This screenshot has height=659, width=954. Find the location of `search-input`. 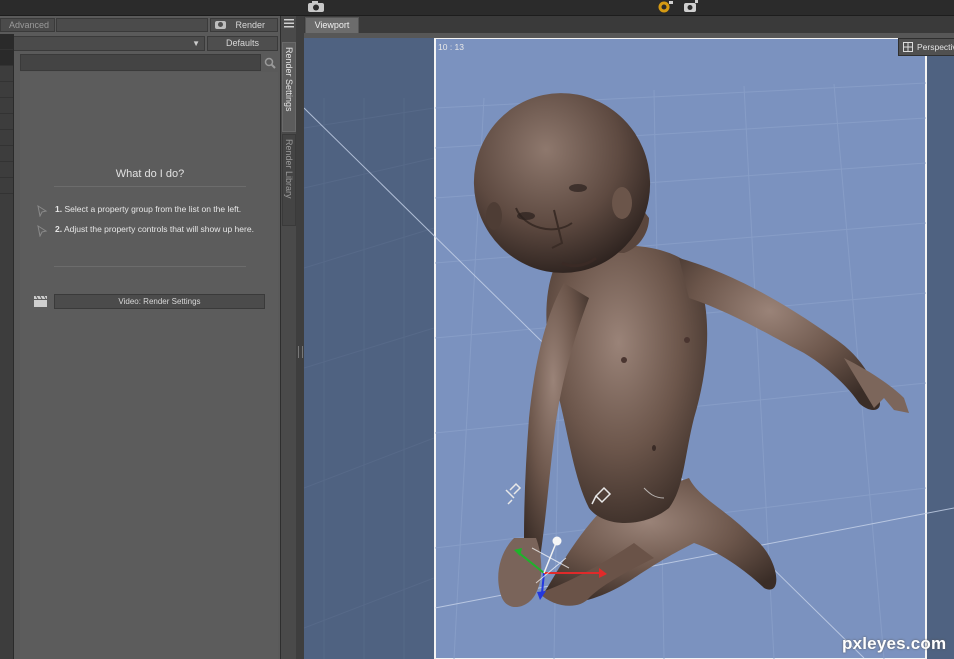

search-input is located at coordinates (140, 62).